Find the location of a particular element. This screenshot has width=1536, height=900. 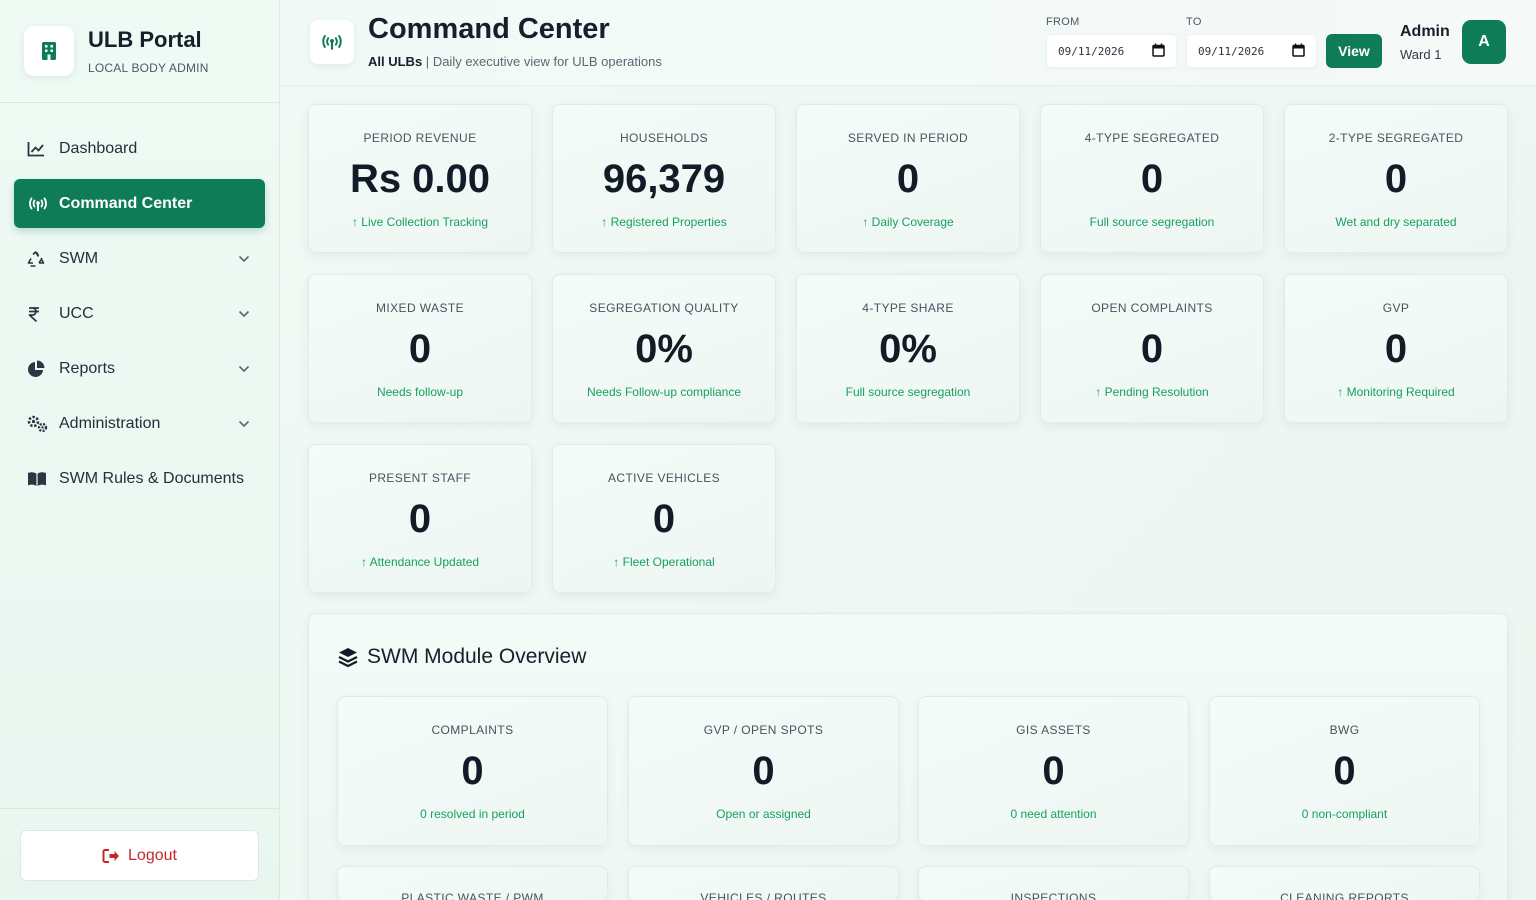

module-label: PLASTIC WASTE / PWM is located at coordinates (472, 895).